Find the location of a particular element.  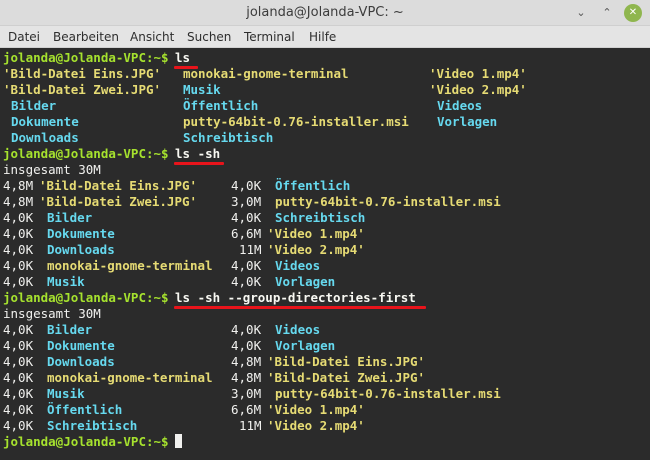

total-line-2: insgesamt 30M is located at coordinates (52, 314).